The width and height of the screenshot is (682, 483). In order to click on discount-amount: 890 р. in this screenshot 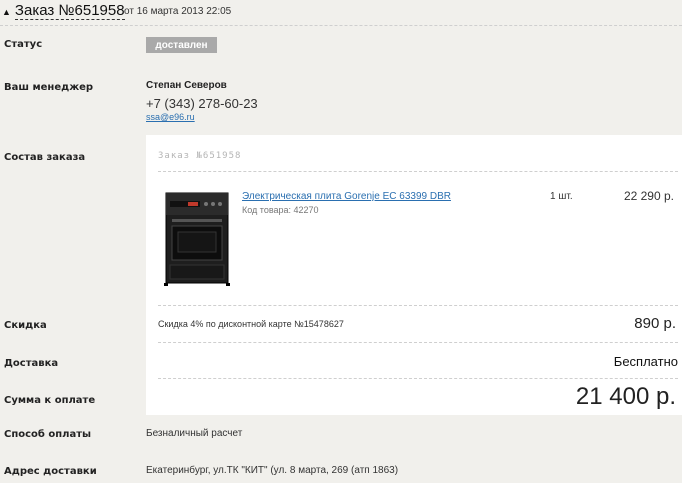, I will do `click(655, 323)`.